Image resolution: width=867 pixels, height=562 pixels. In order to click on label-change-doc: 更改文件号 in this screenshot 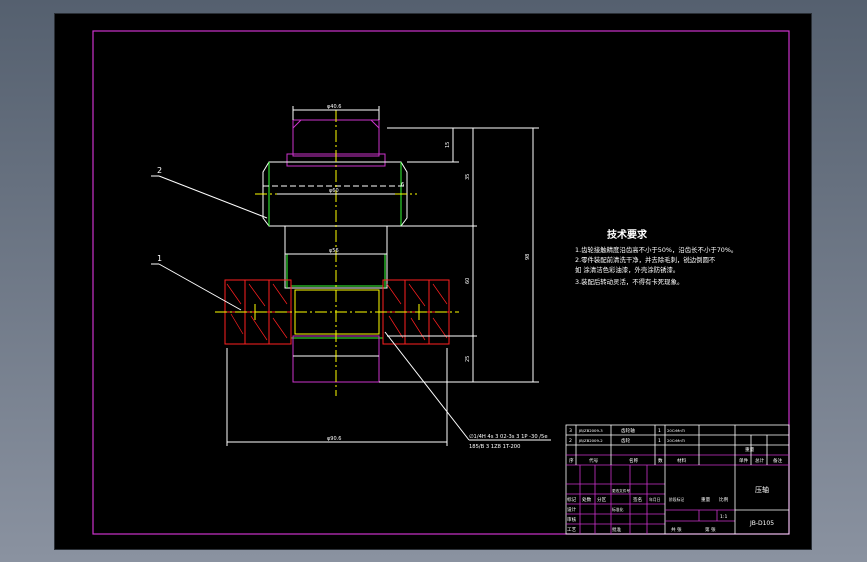, I will do `click(621, 490)`.